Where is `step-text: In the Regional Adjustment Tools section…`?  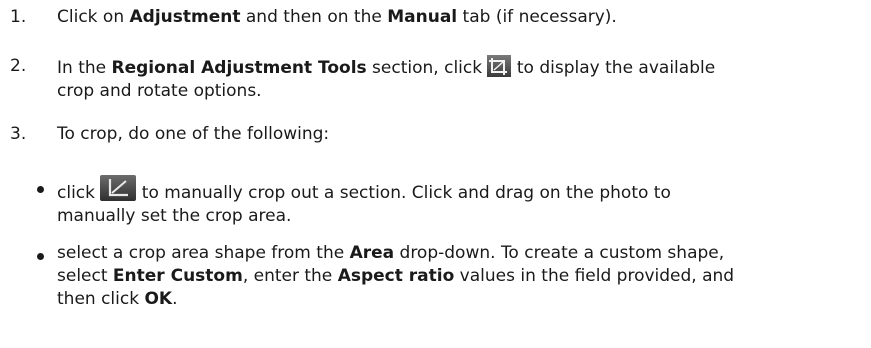 step-text: In the Regional Adjustment Tools section… is located at coordinates (452, 79).